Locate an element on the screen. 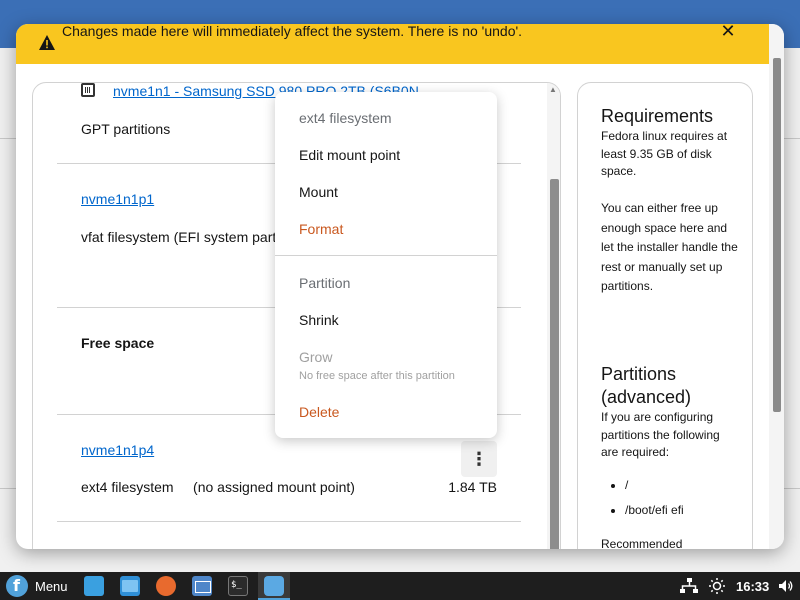 The width and height of the screenshot is (800, 600). fedora-logo-icon is located at coordinates (17, 586).